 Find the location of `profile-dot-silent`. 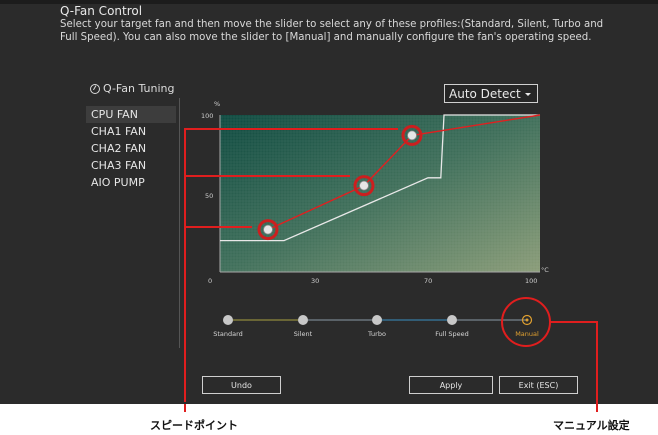

profile-dot-silent is located at coordinates (303, 320).